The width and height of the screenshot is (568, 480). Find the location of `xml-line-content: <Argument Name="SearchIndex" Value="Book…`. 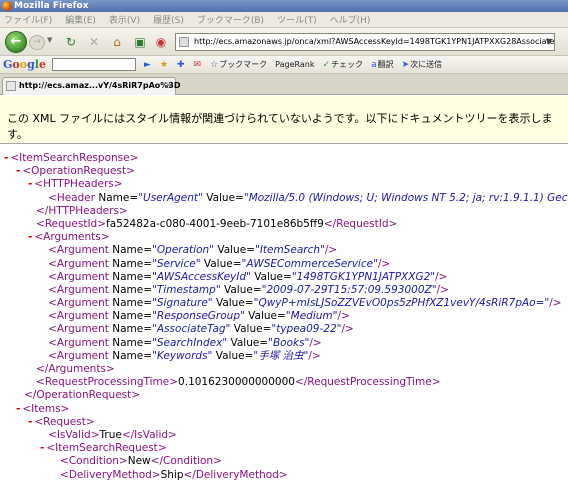

xml-line-content: <Argument Name="SearchIndex" Value="Book… is located at coordinates (185, 342).